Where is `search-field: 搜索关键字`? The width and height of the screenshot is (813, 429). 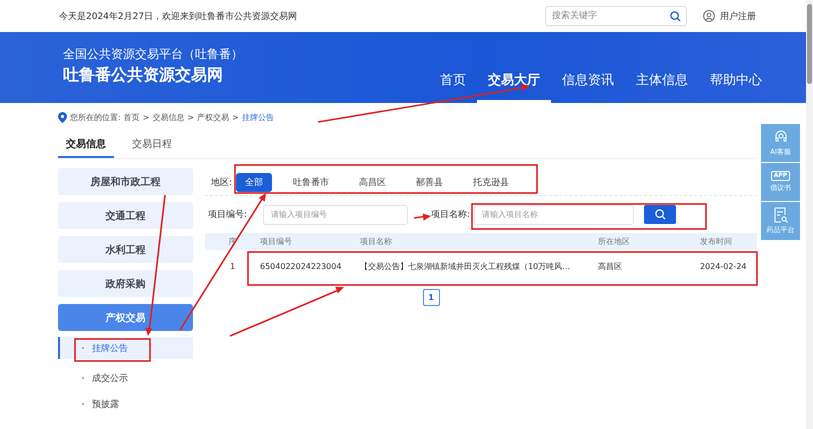
search-field: 搜索关键字 is located at coordinates (616, 16).